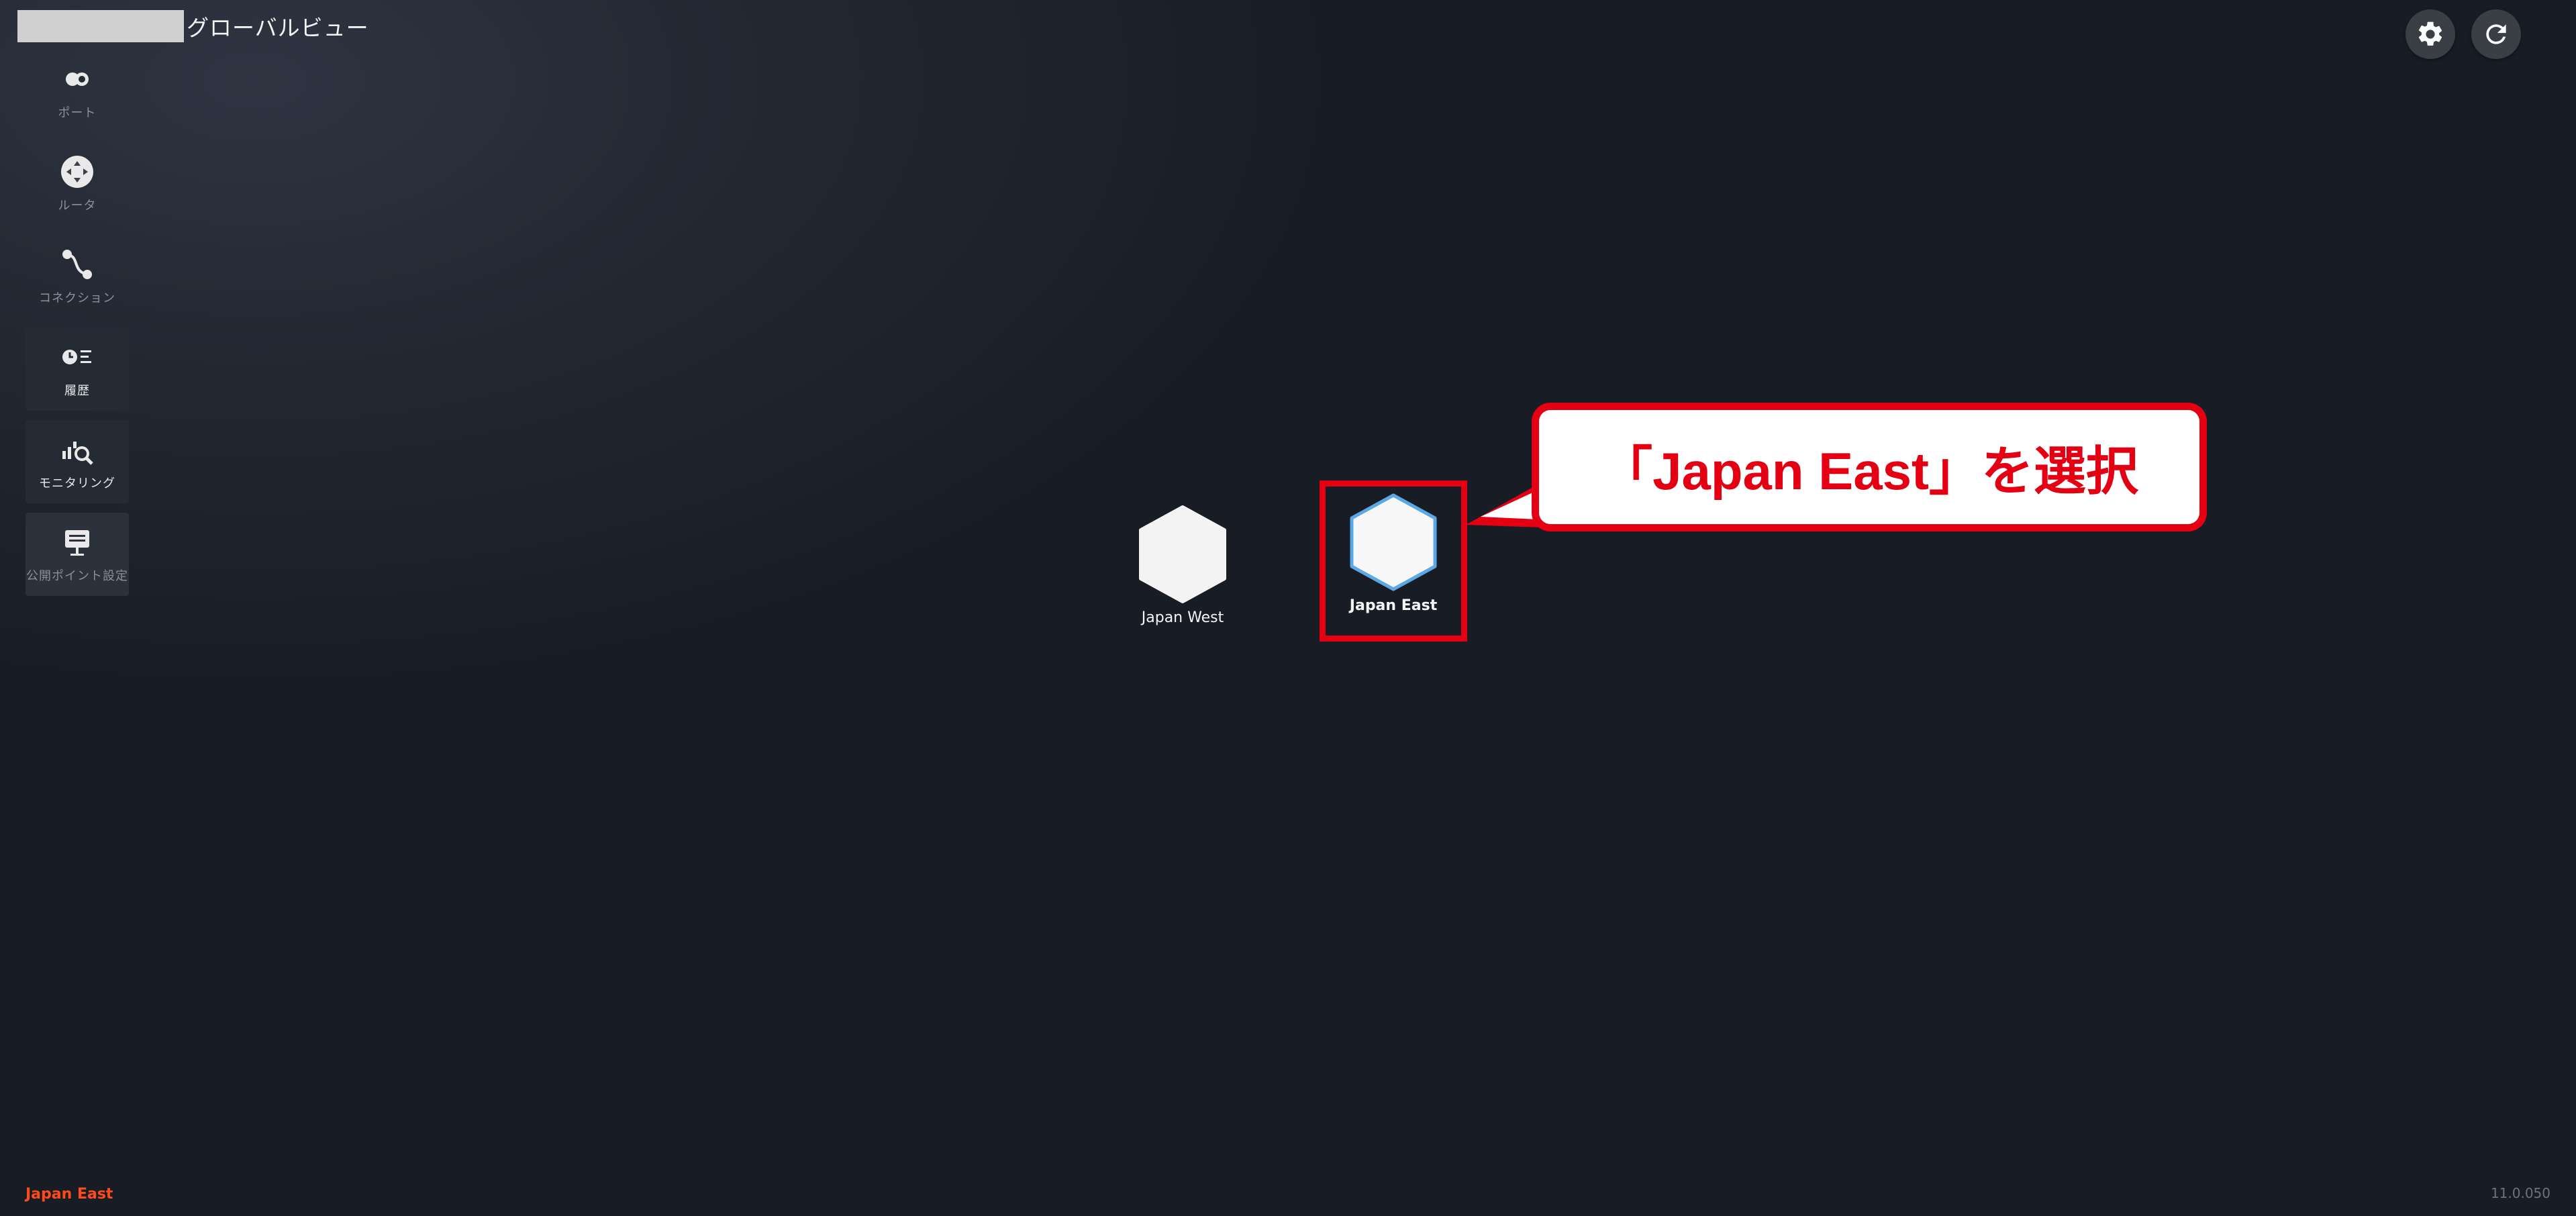 The image size is (2576, 1216). What do you see at coordinates (77, 113) in the screenshot?
I see `sidebar-item-label: ポート` at bounding box center [77, 113].